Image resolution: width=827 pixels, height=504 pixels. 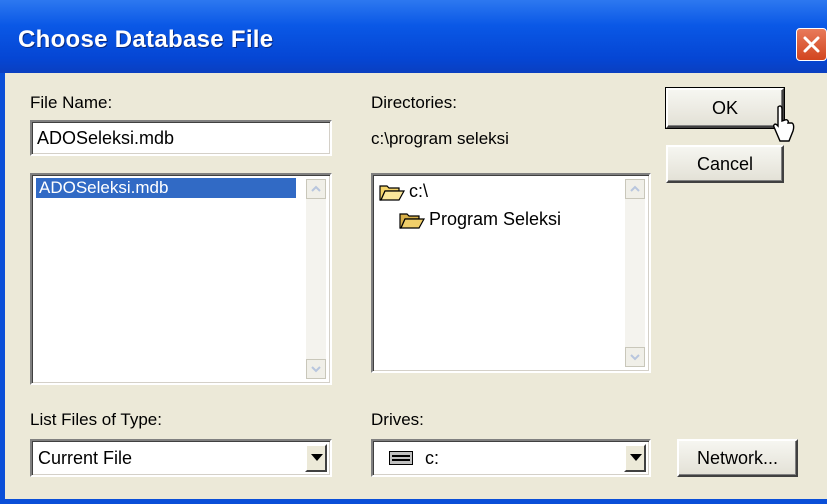 What do you see at coordinates (96, 419) in the screenshot?
I see `list-files-of-type-label: List Files of Type:` at bounding box center [96, 419].